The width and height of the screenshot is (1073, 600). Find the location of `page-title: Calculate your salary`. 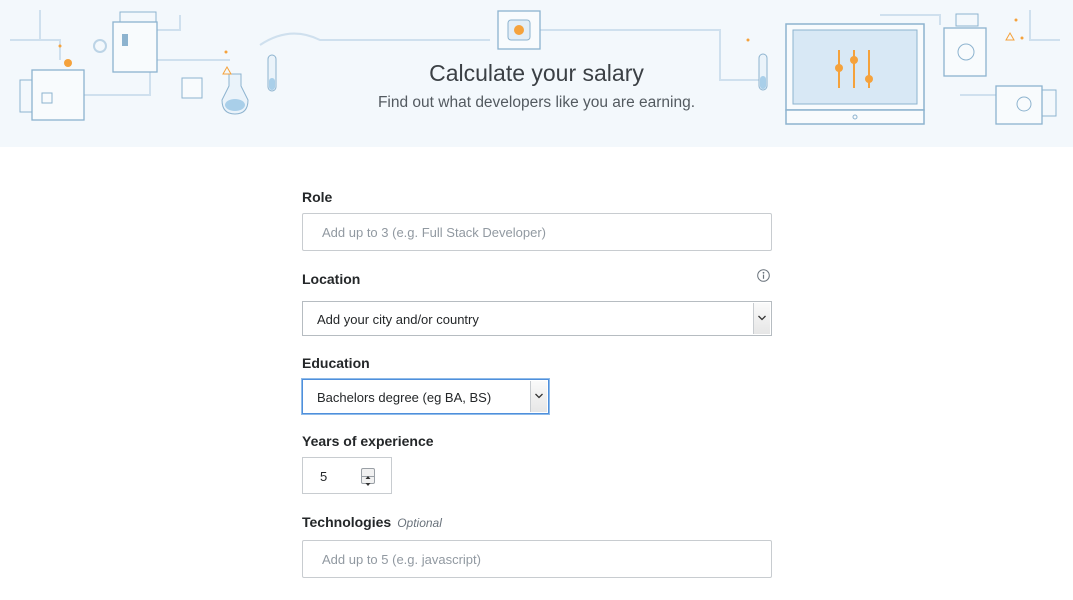

page-title: Calculate your salary is located at coordinates (536, 73).